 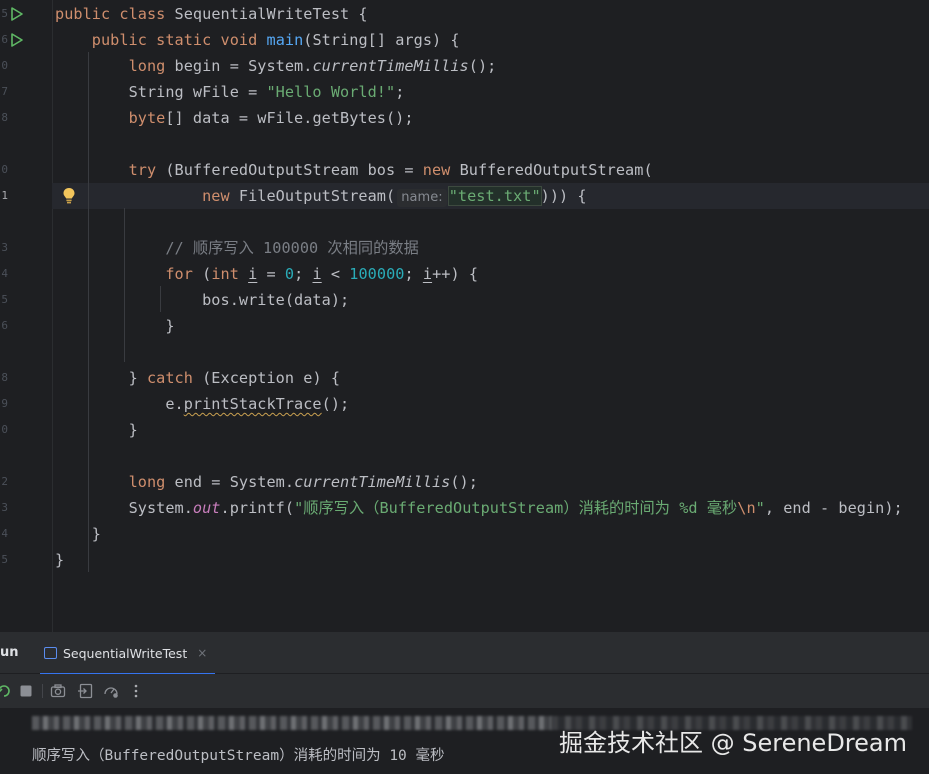 I want to click on warning-method: printStackTrace, so click(x=252, y=404).